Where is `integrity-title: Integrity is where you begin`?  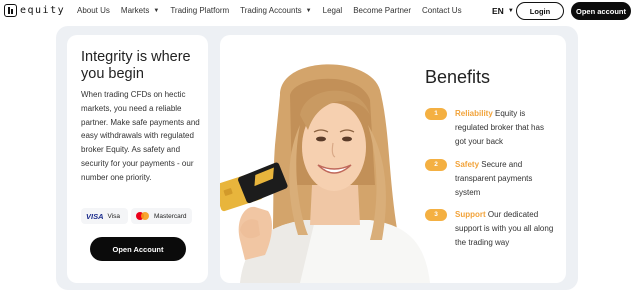
integrity-title: Integrity is where you begin is located at coordinates (136, 65).